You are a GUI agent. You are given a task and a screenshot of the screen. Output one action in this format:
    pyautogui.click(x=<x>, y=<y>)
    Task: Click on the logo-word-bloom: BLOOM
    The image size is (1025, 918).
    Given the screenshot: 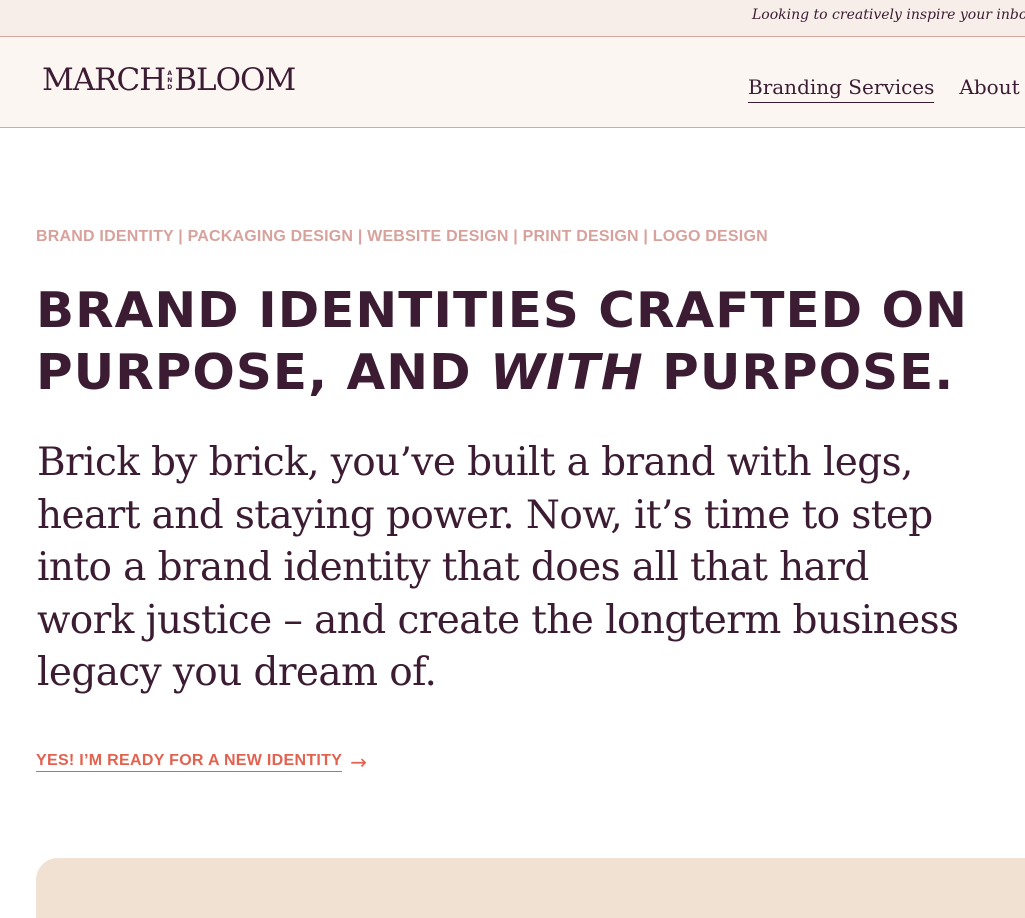 What is the action you would take?
    pyautogui.click(x=235, y=80)
    